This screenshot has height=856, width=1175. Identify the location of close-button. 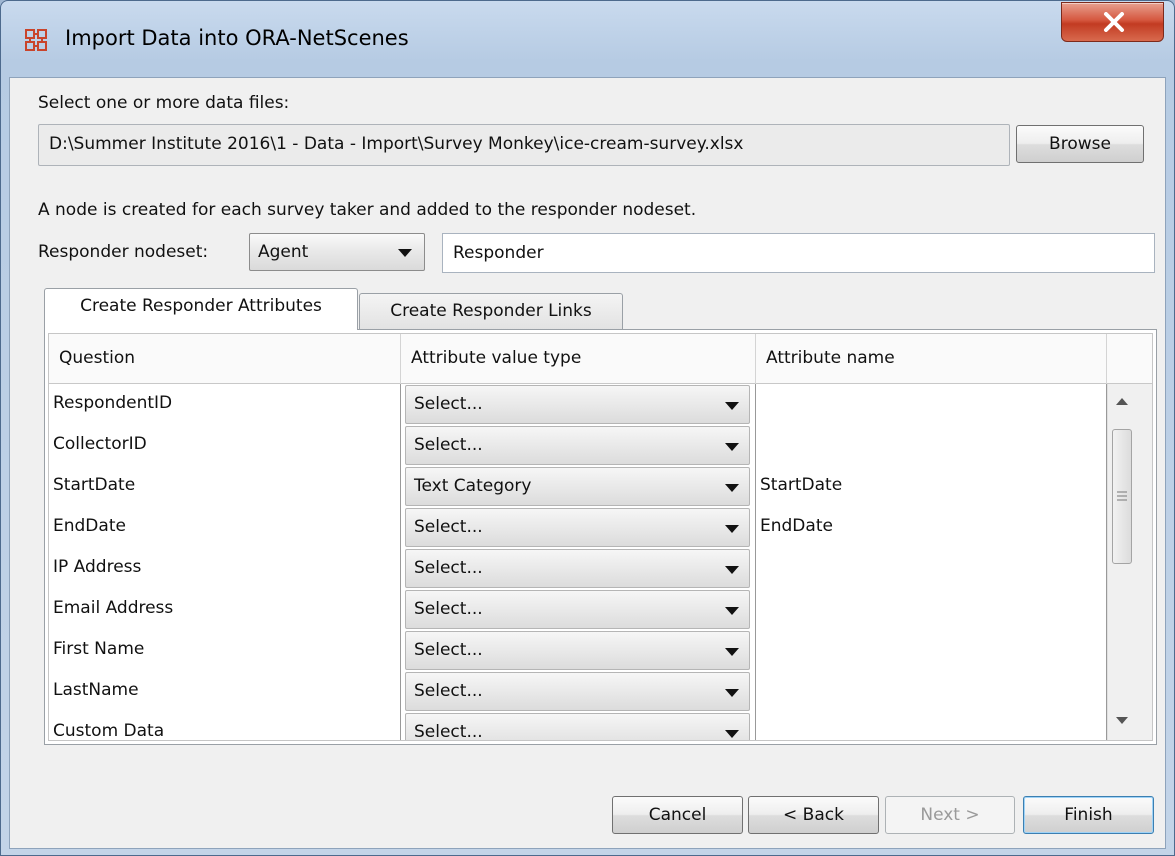
(1112, 22).